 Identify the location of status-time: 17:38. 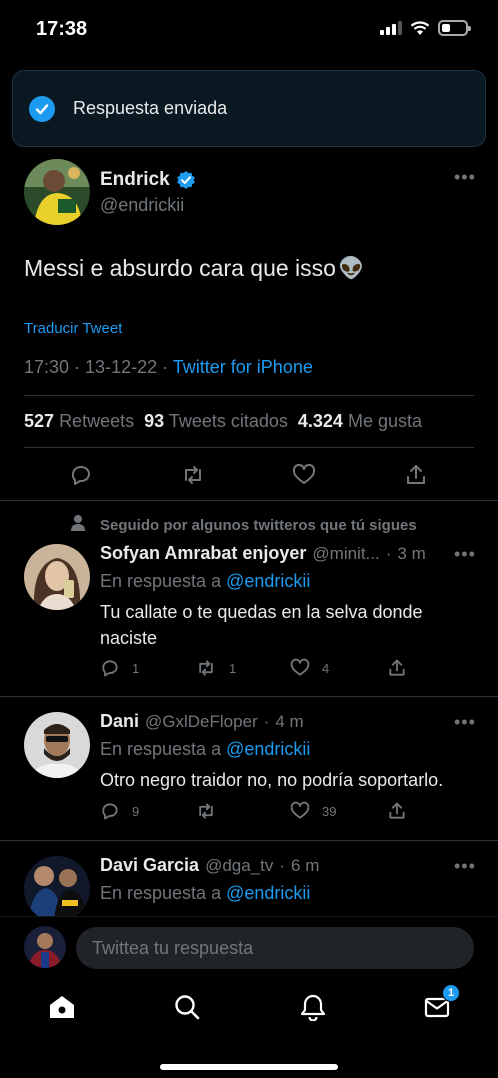
(62, 29).